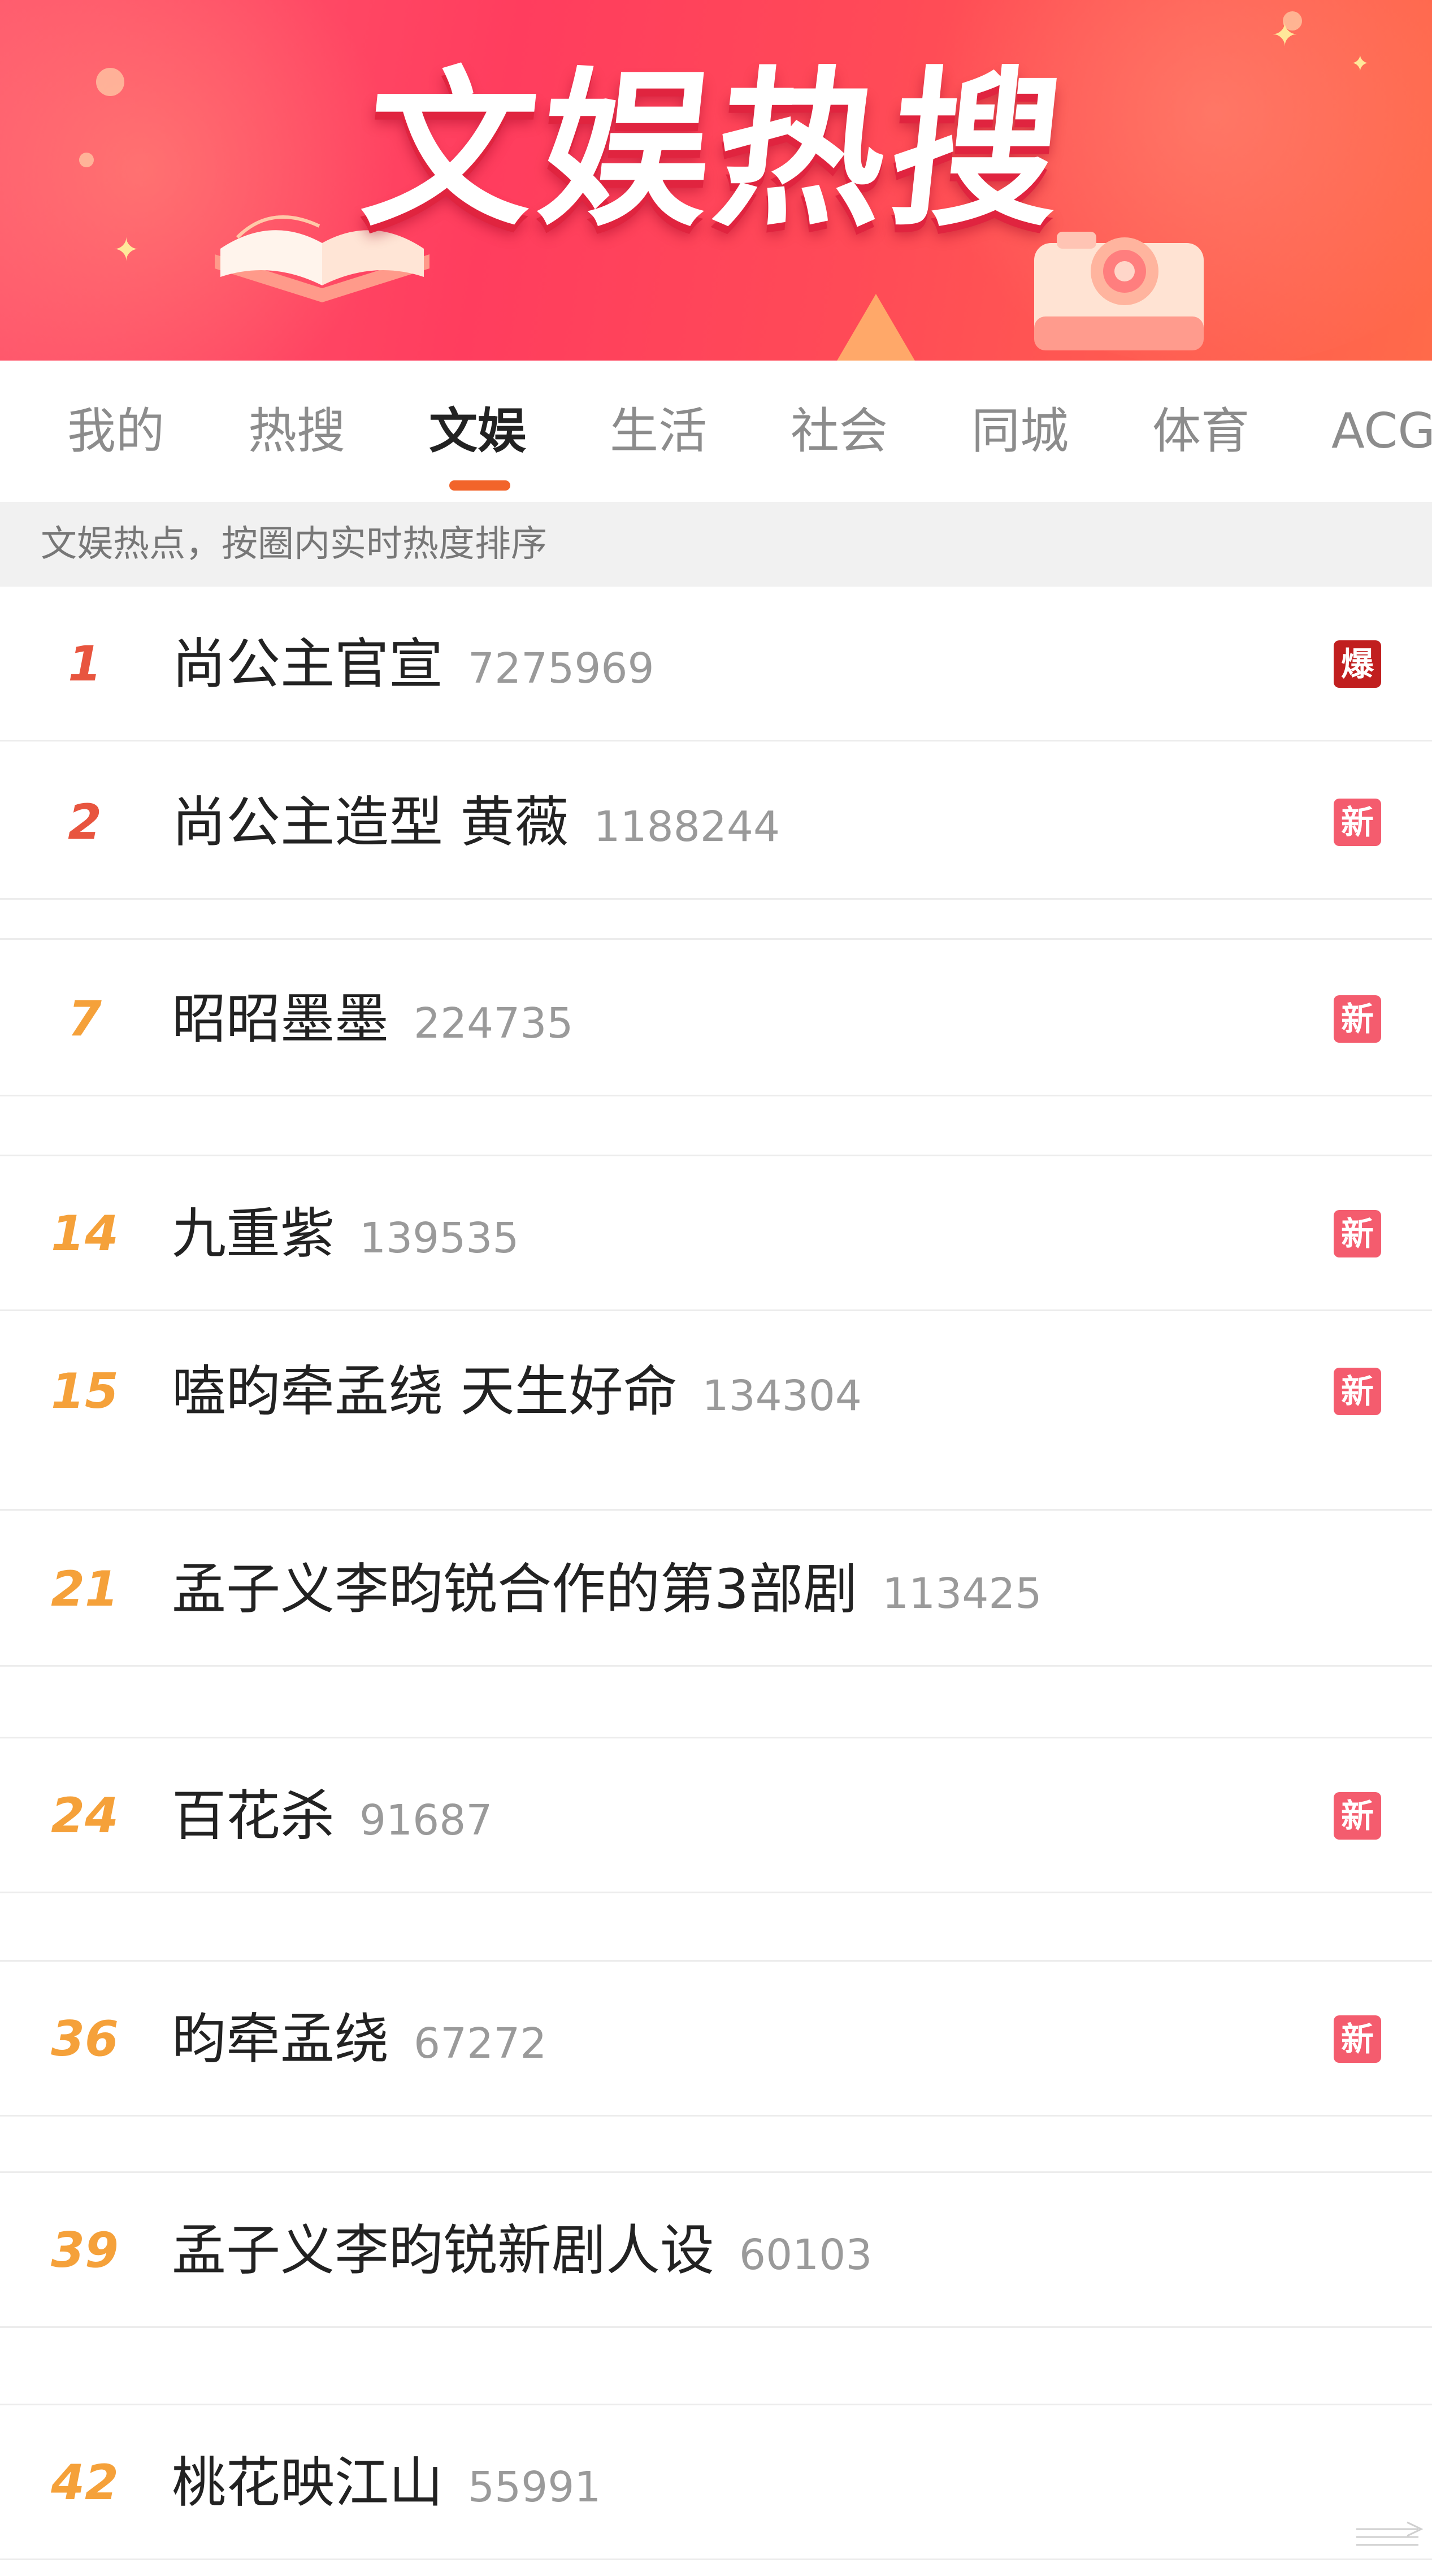 This screenshot has height=2576, width=1432. I want to click on item-title: 昭昭墨墨, so click(280, 1019).